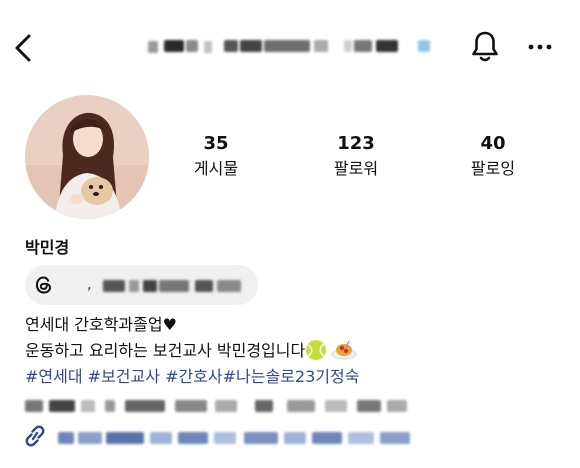 The width and height of the screenshot is (580, 468). Describe the element at coordinates (344, 350) in the screenshot. I see `spaghetti-icon` at that location.